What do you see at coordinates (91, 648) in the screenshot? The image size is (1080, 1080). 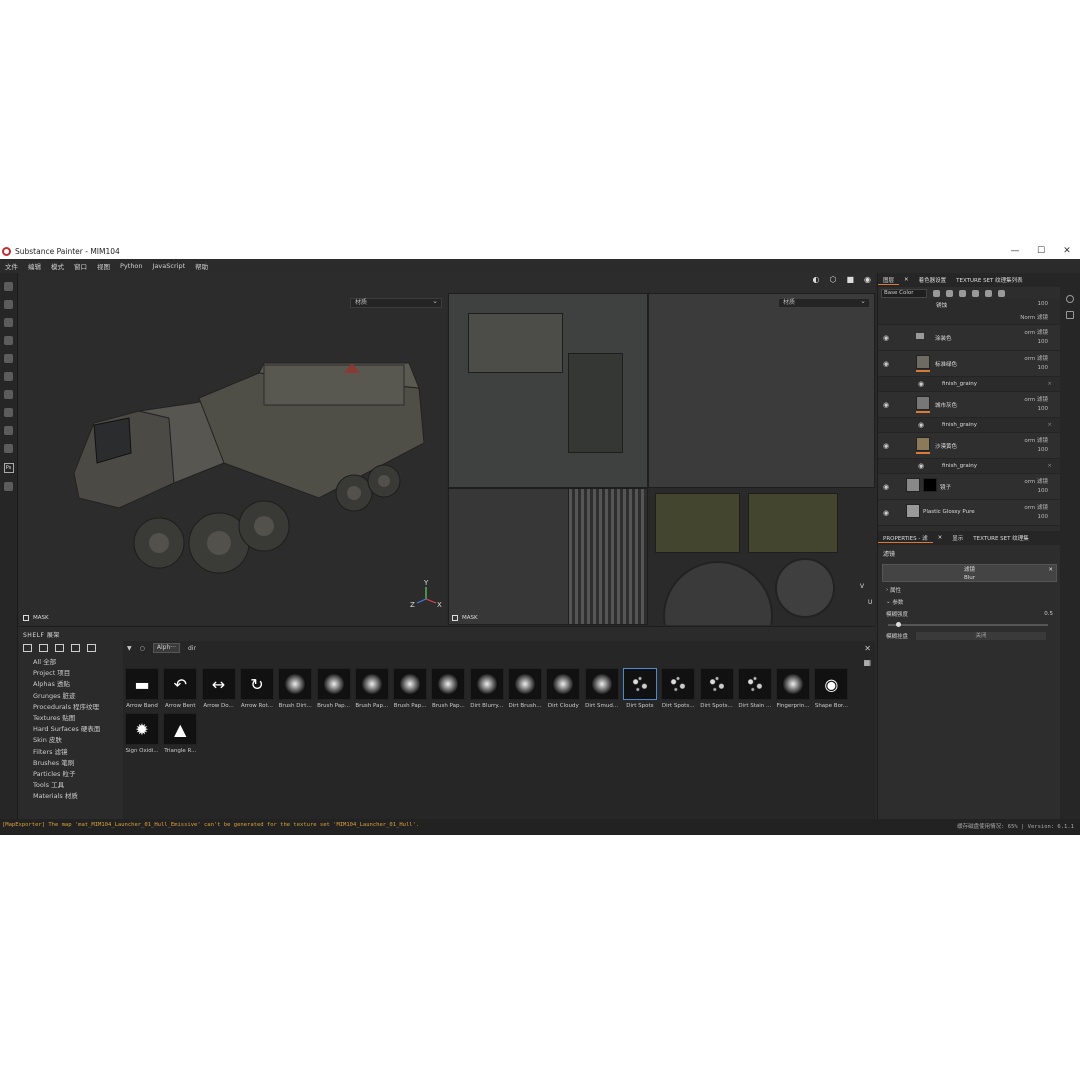 I see `open-icon` at bounding box center [91, 648].